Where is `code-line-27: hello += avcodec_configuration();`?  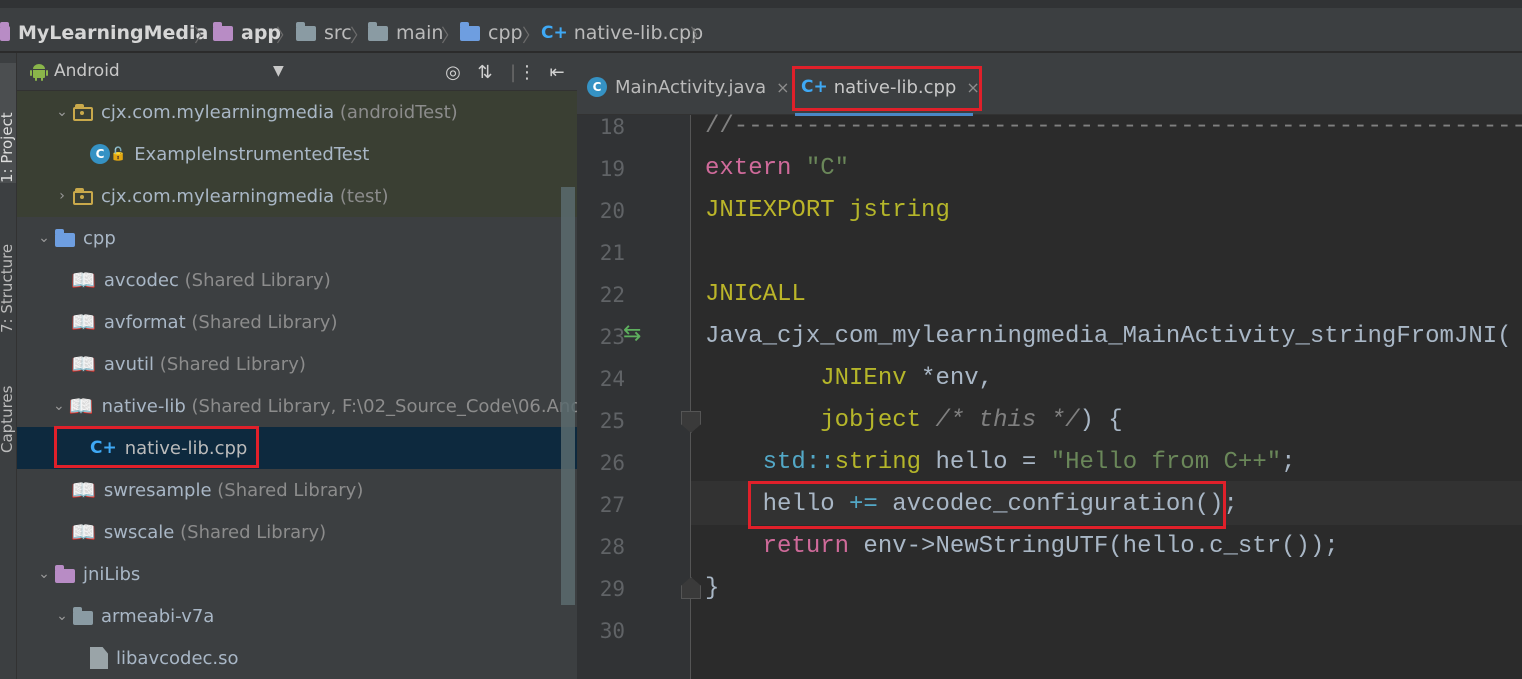
code-line-27: hello += avcodec_configuration(); is located at coordinates (971, 504).